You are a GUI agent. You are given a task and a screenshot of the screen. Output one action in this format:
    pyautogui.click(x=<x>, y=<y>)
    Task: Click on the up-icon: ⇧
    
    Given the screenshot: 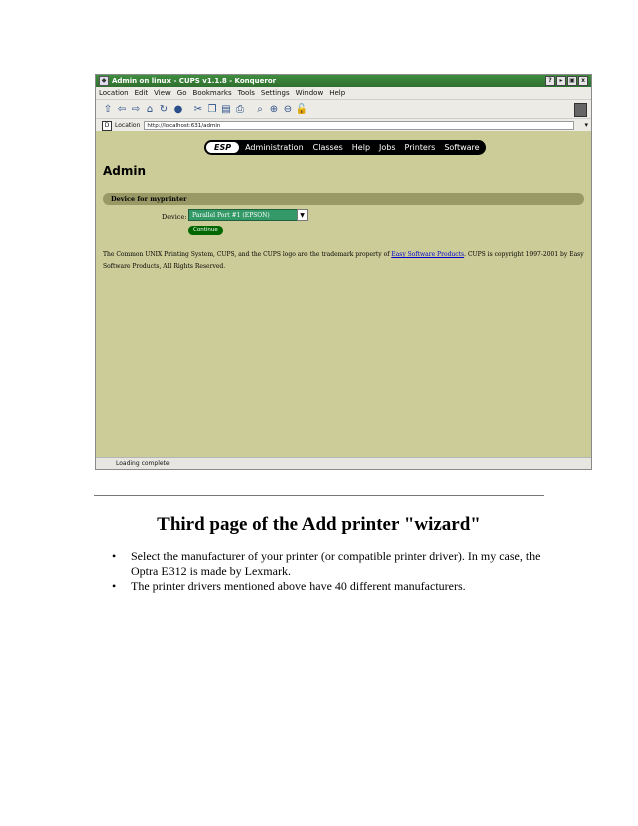 What is the action you would take?
    pyautogui.click(x=108, y=109)
    